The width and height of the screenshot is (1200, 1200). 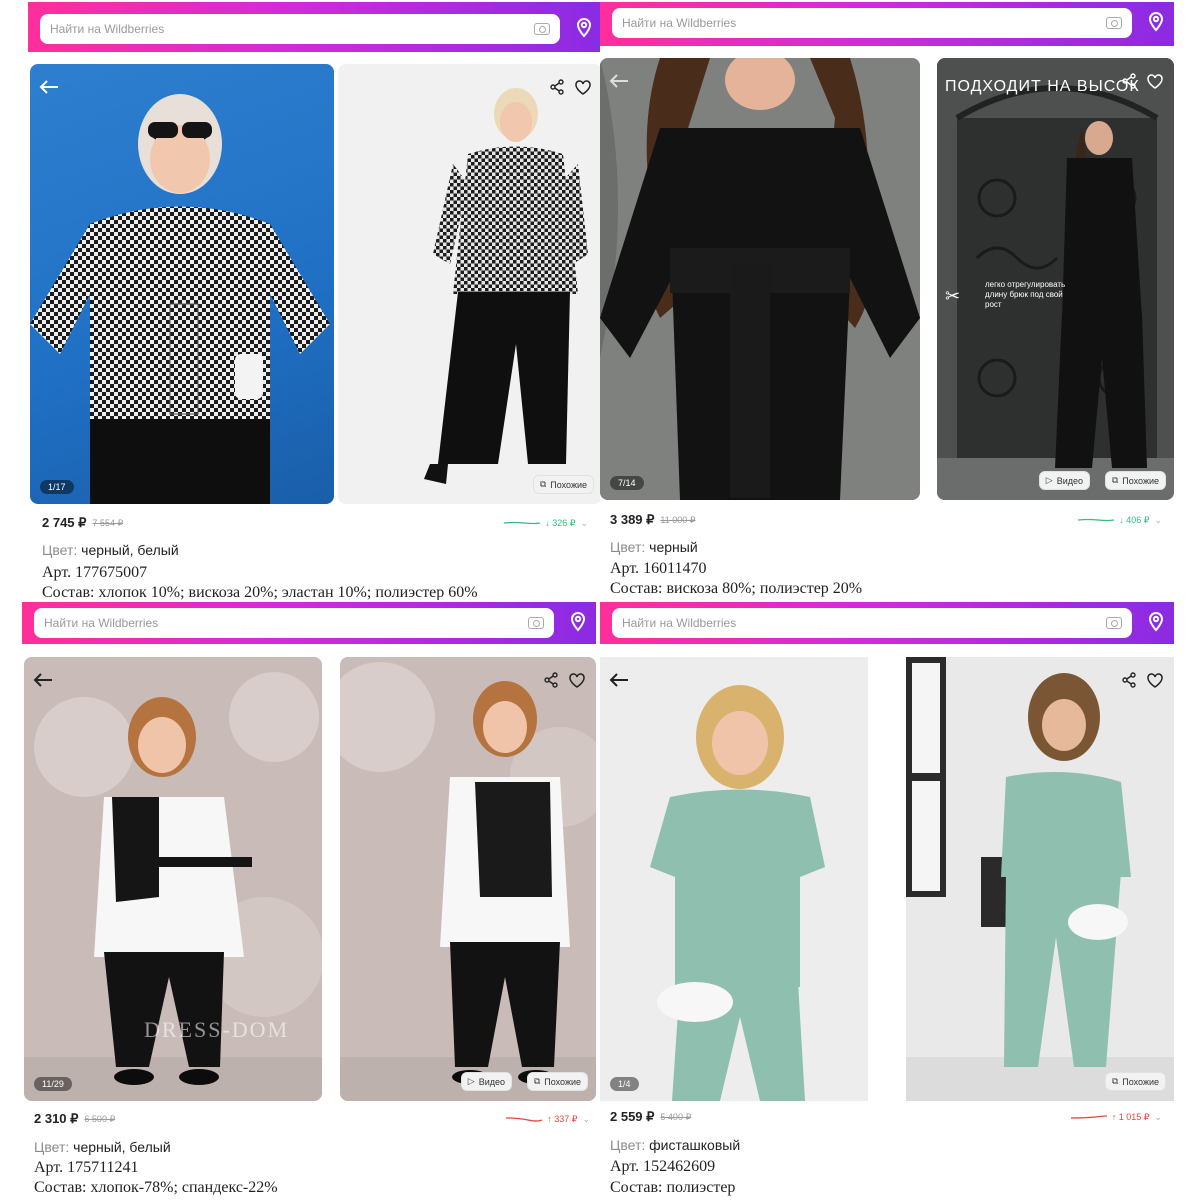 I want to click on product-photo-secondary: ▷ Видео ⧉ Похожие, so click(x=468, y=879).